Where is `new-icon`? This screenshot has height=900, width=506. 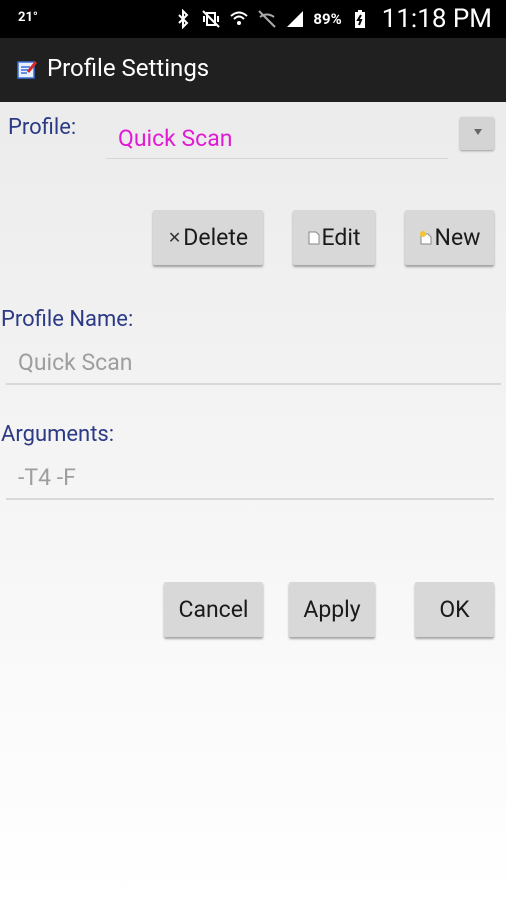
new-icon is located at coordinates (425, 237).